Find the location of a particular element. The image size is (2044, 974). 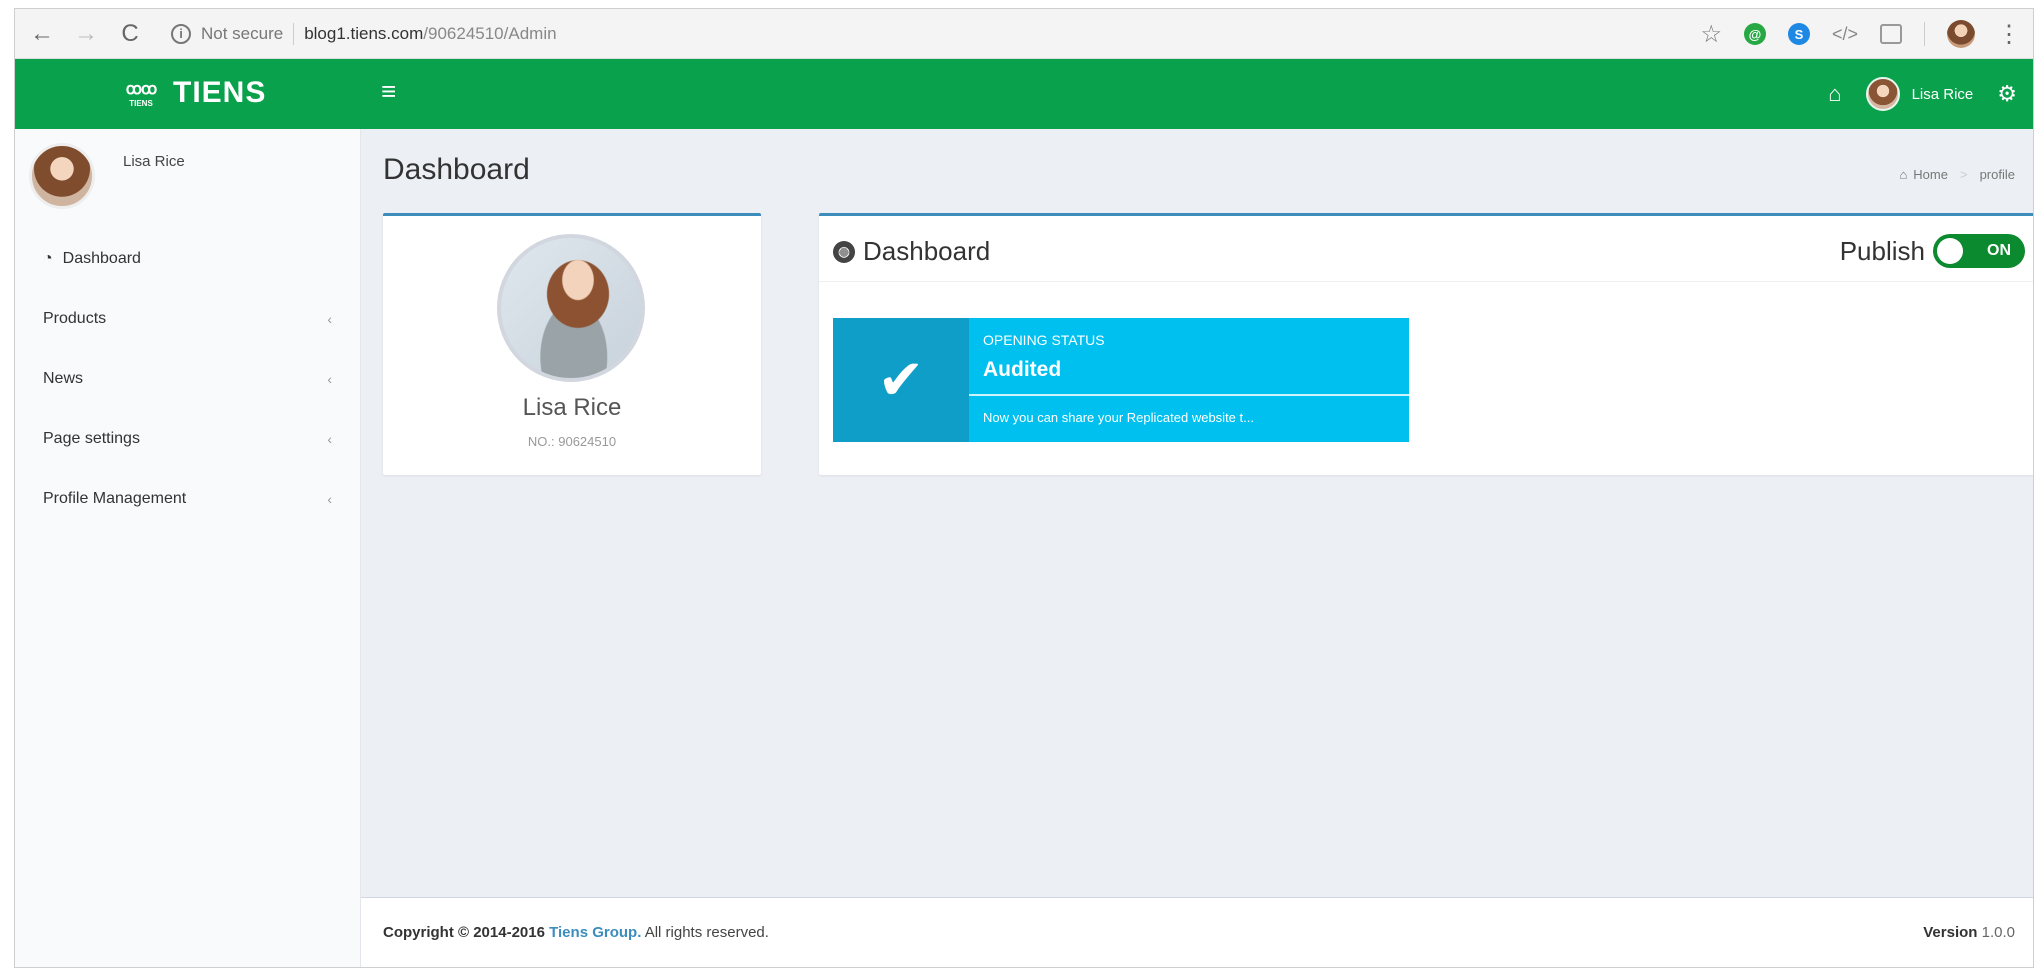

navbar-avatar is located at coordinates (1882, 94).